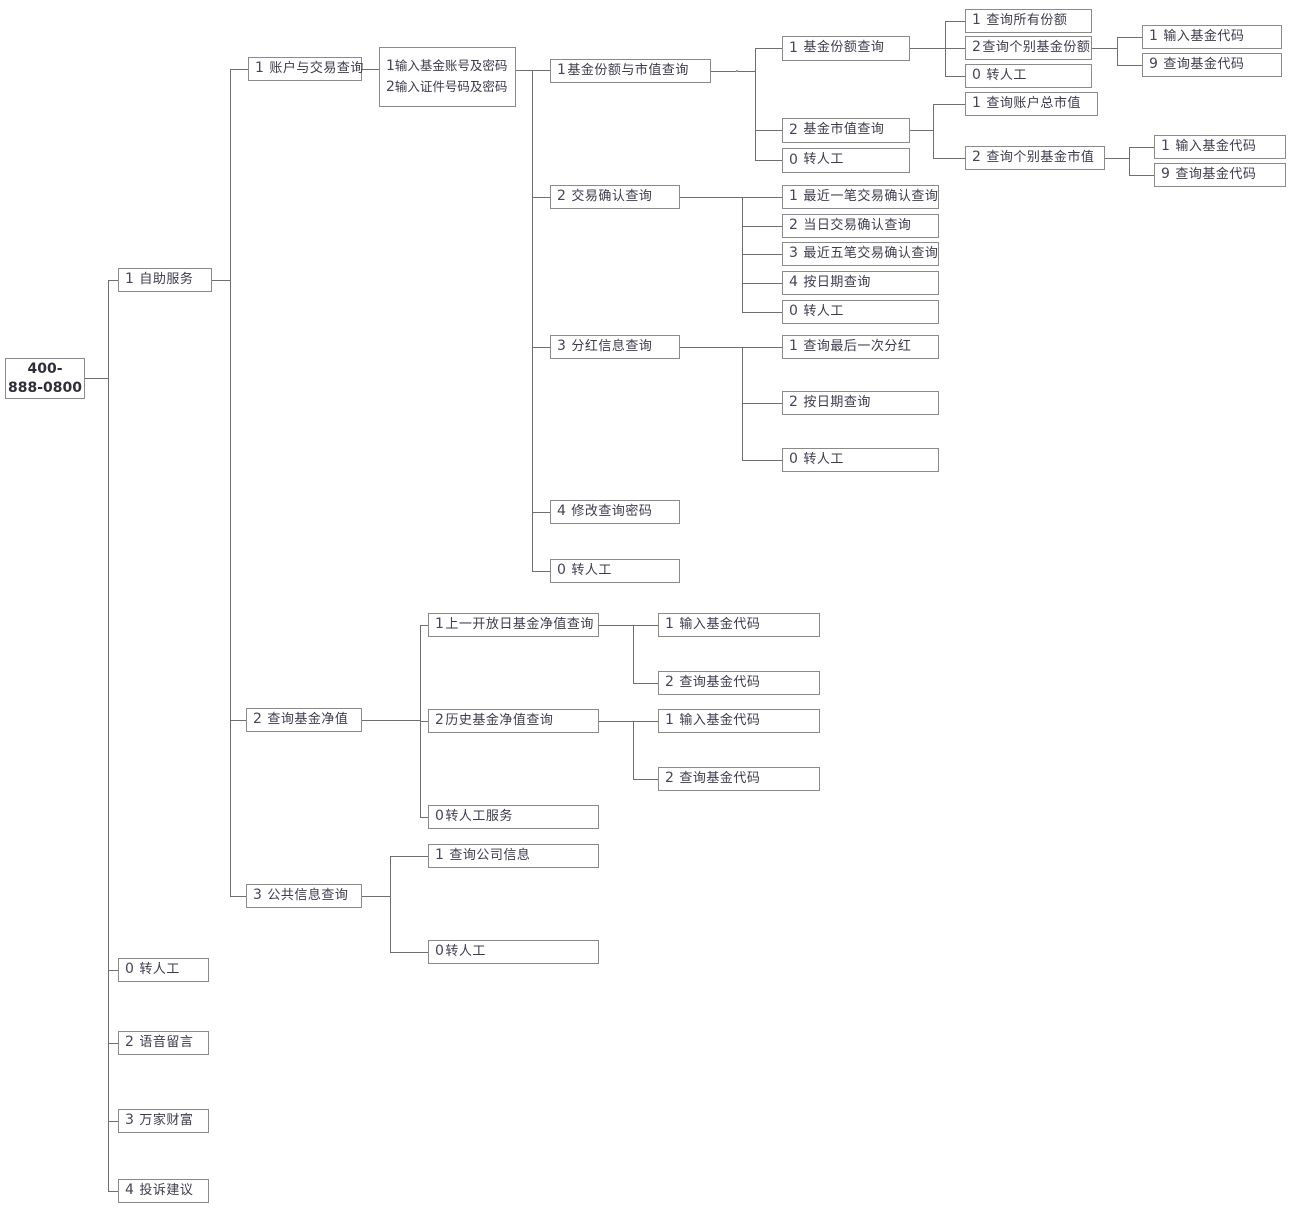  What do you see at coordinates (645, 625) in the screenshot?
I see `connector-to-lastopen-input` at bounding box center [645, 625].